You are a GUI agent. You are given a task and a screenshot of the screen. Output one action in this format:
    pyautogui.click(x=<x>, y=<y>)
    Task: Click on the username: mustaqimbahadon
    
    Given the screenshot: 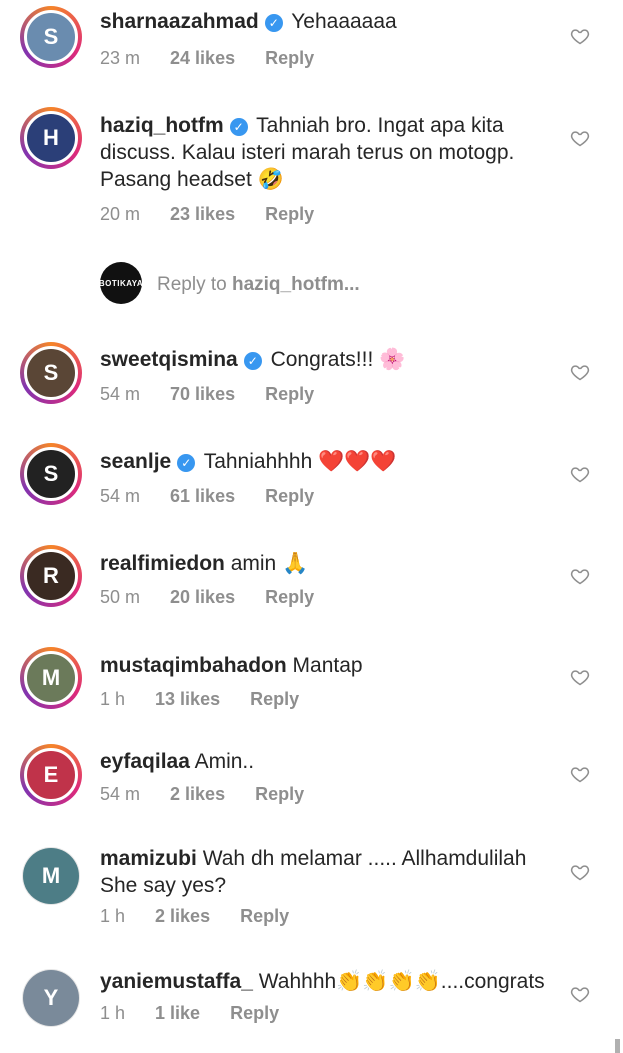 What is the action you would take?
    pyautogui.click(x=193, y=665)
    